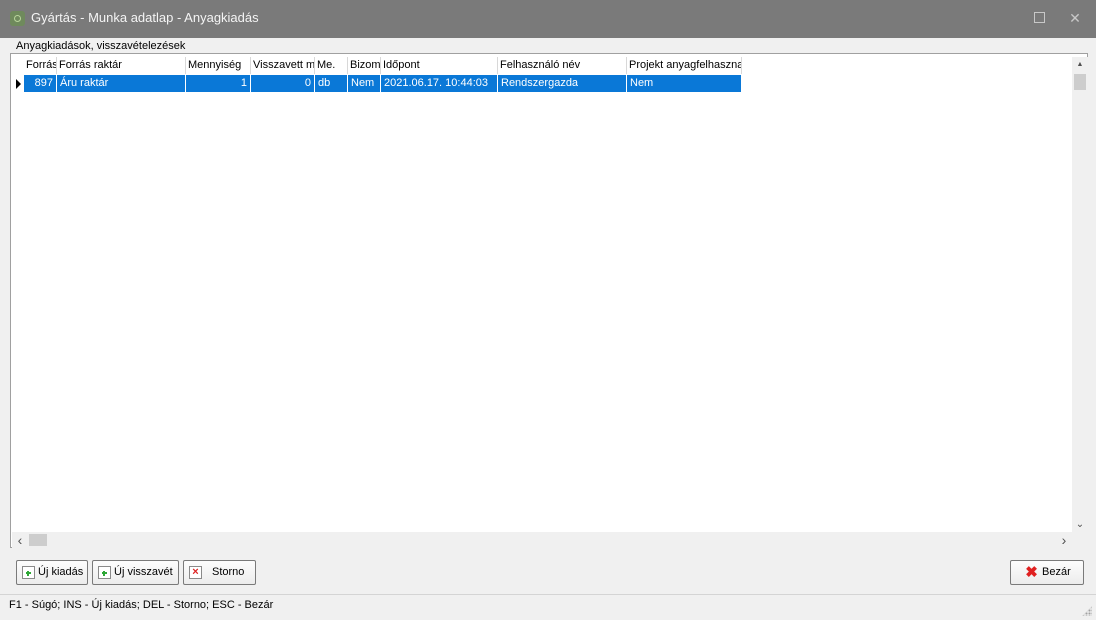  I want to click on cell-consignment: Nem, so click(364, 83).